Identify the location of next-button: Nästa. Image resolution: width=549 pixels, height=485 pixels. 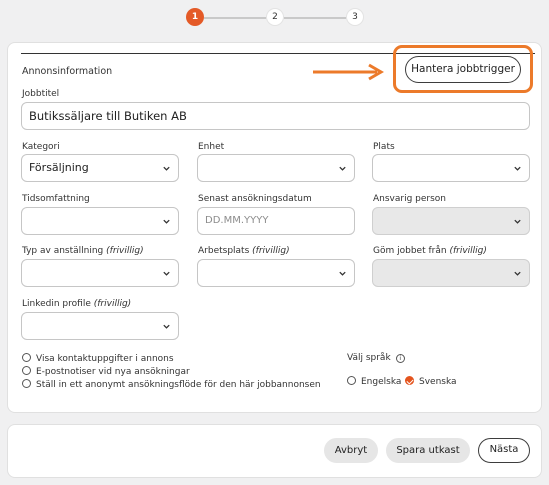
(504, 450).